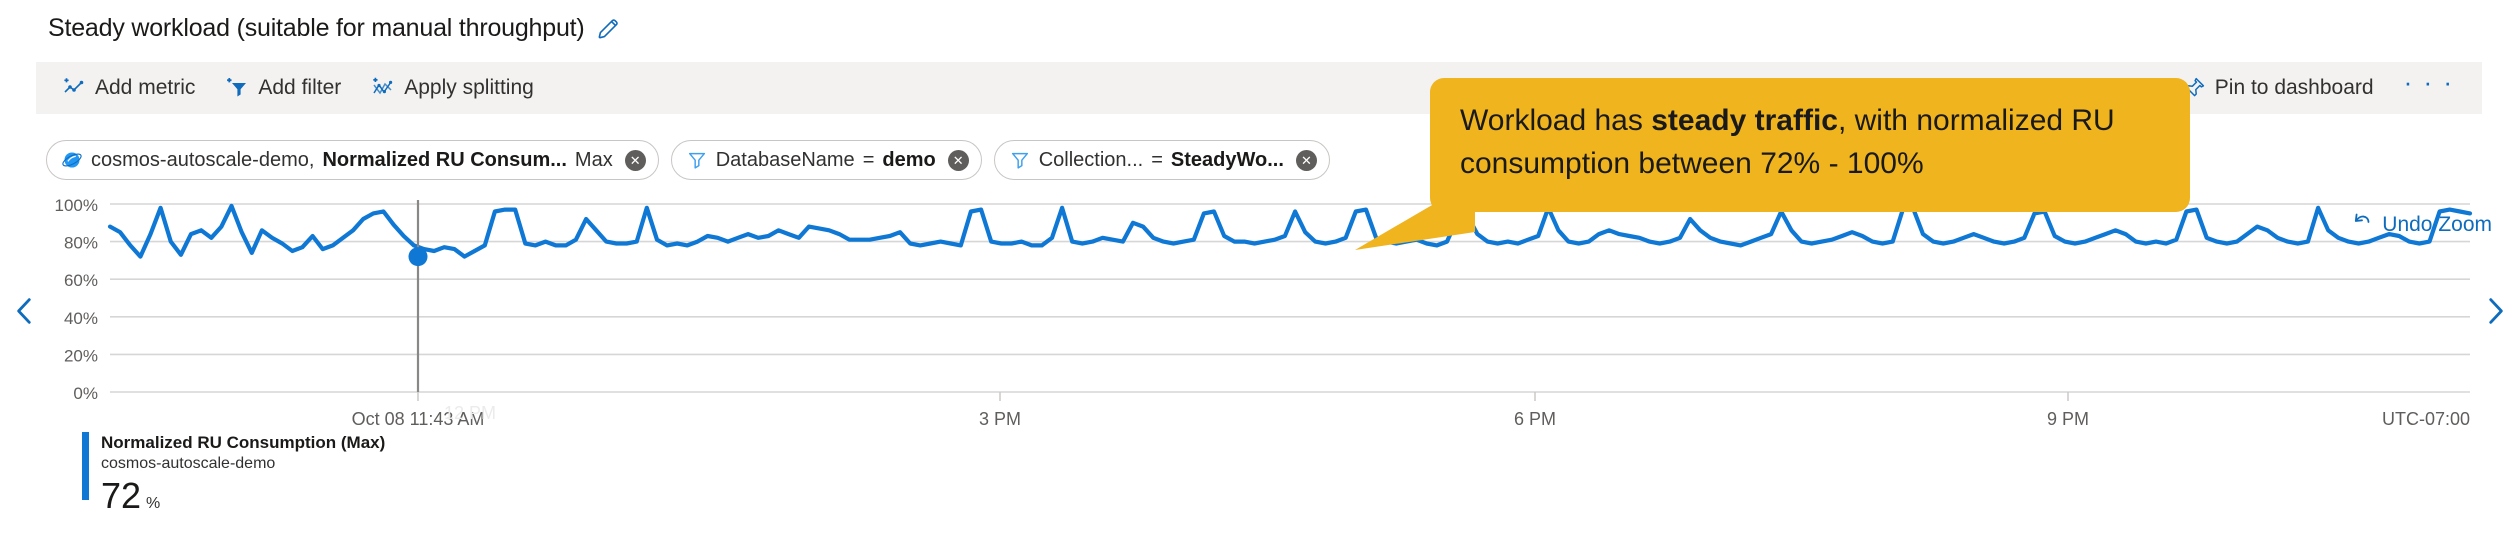 The image size is (2518, 535). Describe the element at coordinates (1535, 419) in the screenshot. I see `x-axis-tick-label: 6 PM` at that location.